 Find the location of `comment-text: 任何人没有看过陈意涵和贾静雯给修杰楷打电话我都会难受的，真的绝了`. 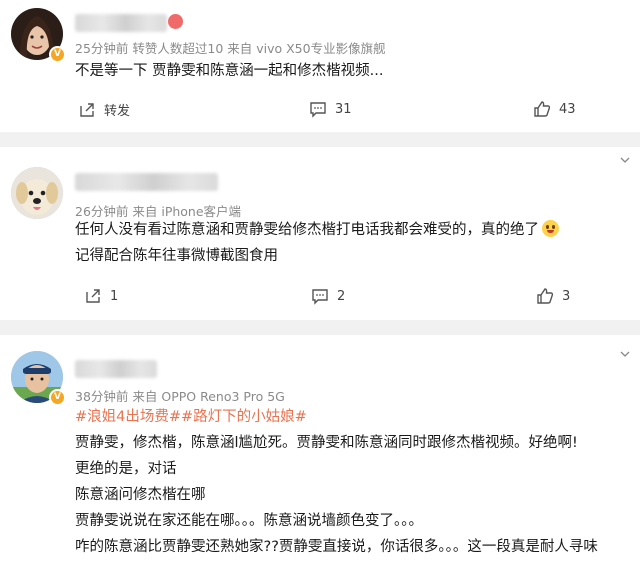

comment-text: 任何人没有看过陈意涵和贾静雯给修杰楷打电话我都会难受的，真的绝了 is located at coordinates (317, 230).